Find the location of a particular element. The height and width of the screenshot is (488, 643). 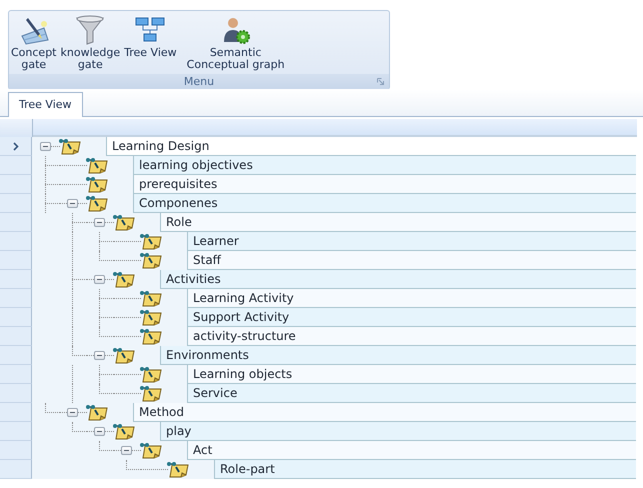

header-cell is located at coordinates (16, 128).